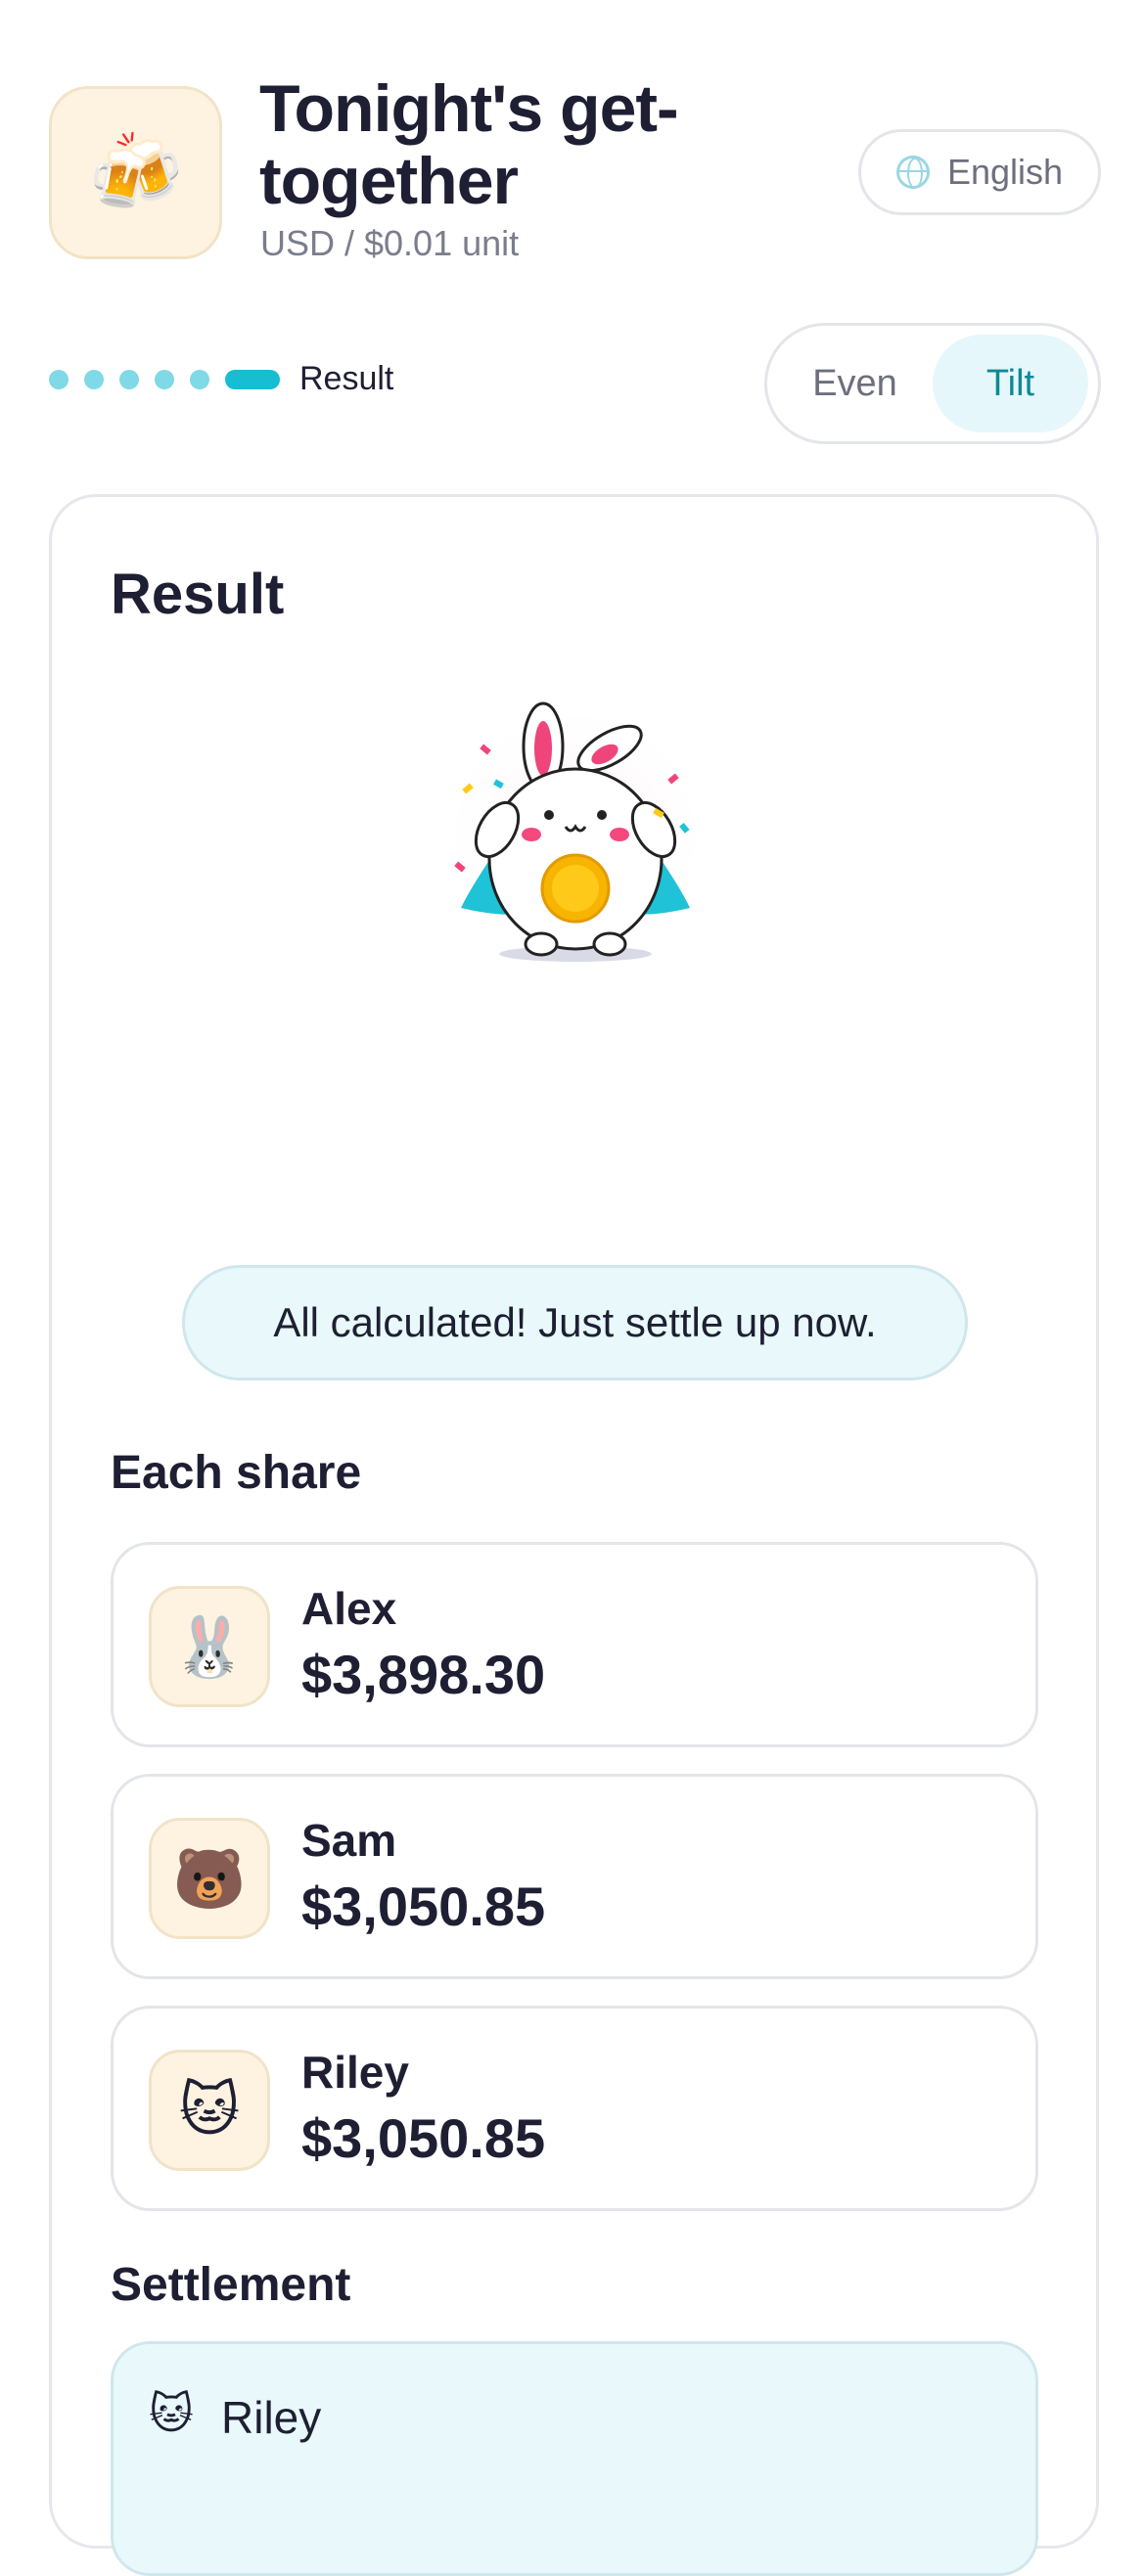 This screenshot has height=2576, width=1145. What do you see at coordinates (209, 1878) in the screenshot?
I see `bear-face-icon: 🐻` at bounding box center [209, 1878].